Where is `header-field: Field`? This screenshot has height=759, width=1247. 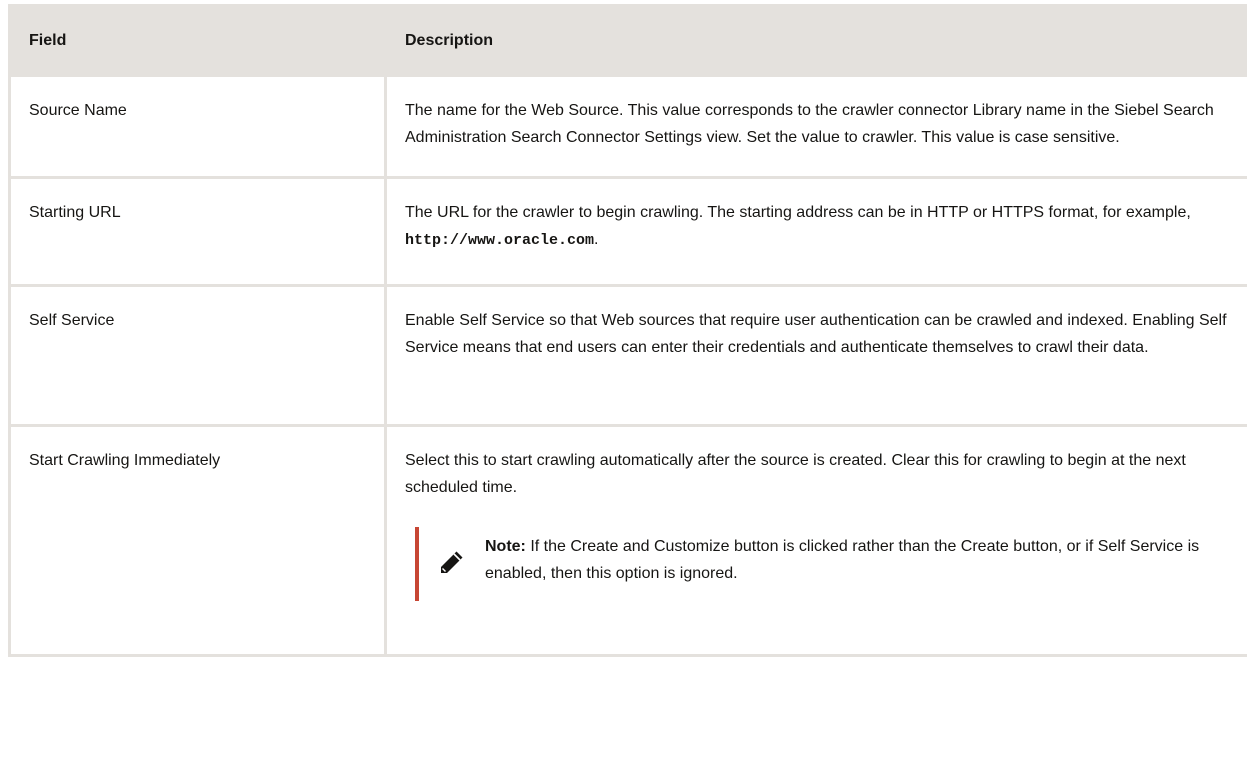 header-field: Field is located at coordinates (197, 40).